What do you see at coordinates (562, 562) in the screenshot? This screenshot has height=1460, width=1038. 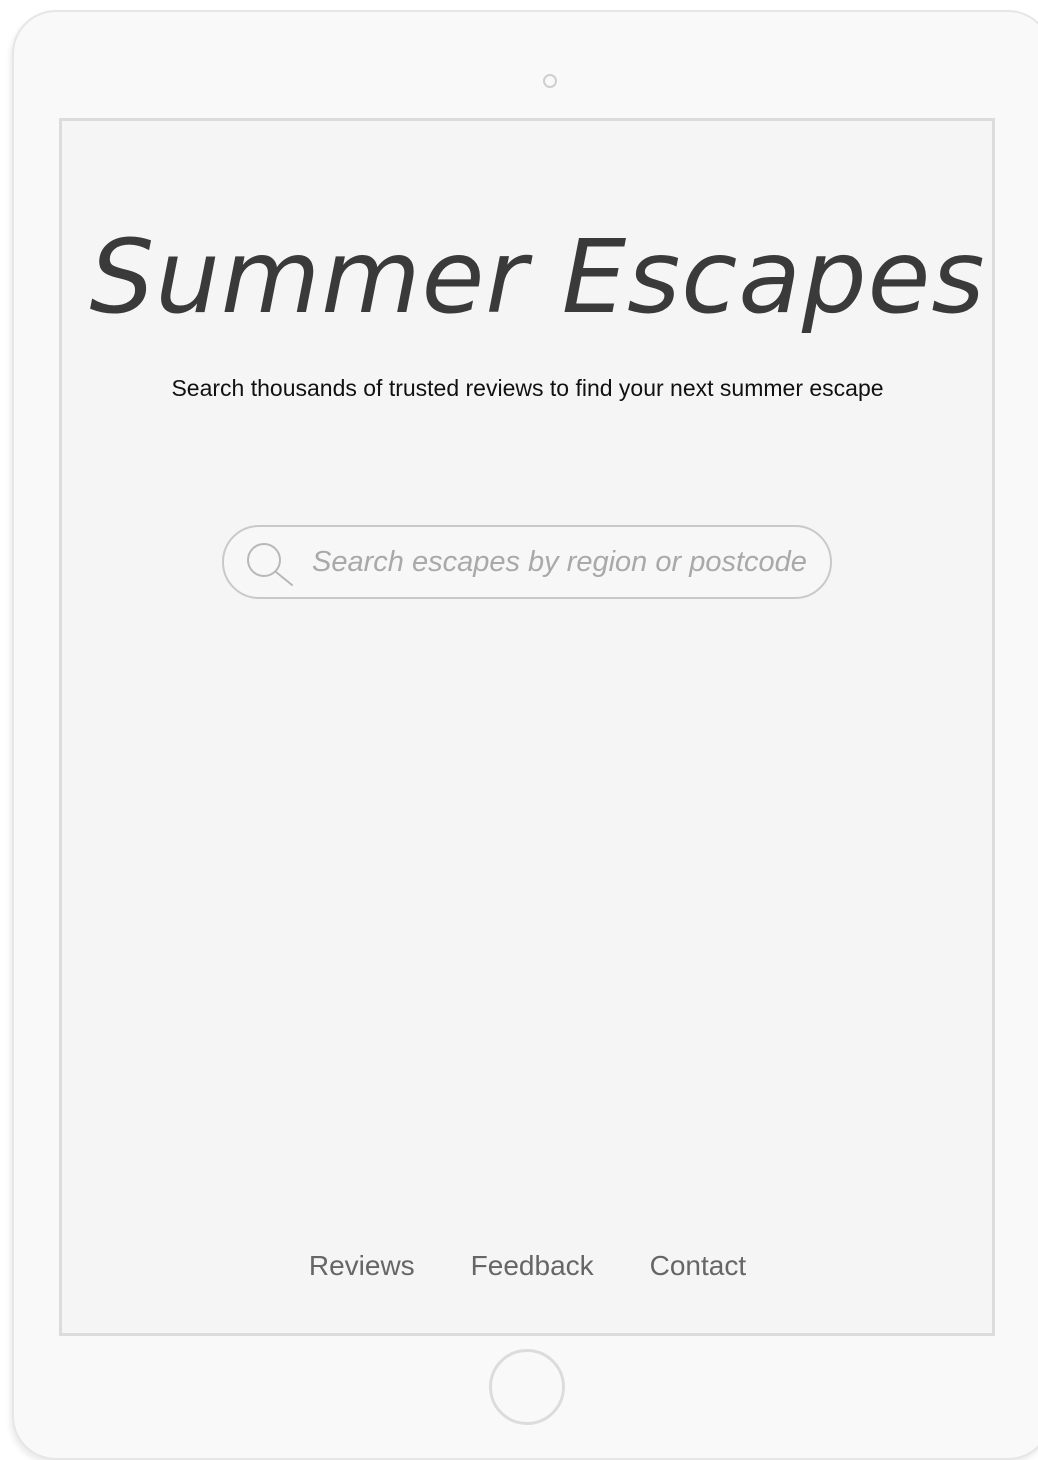 I see `search-input` at bounding box center [562, 562].